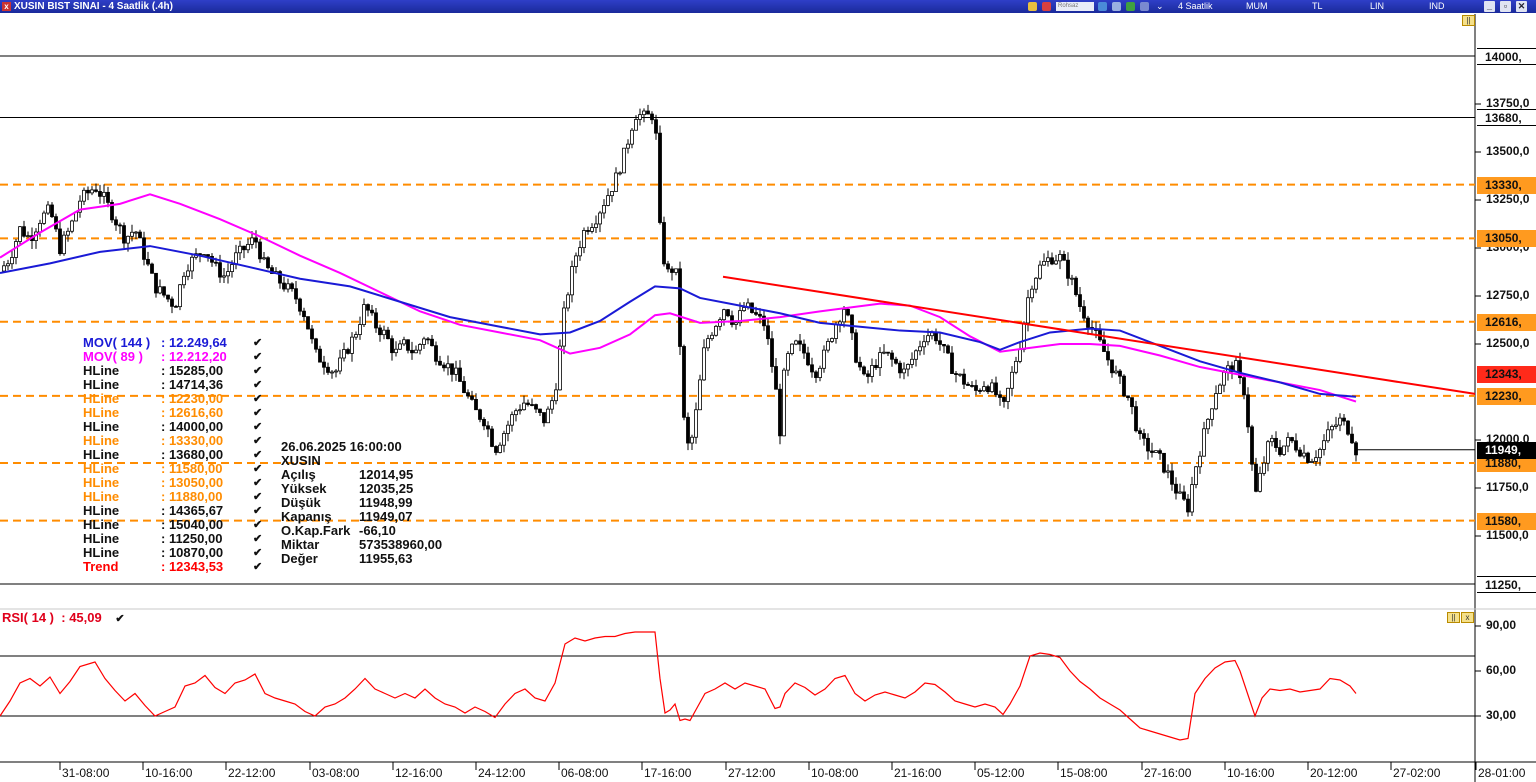 The width and height of the screenshot is (1536, 782). What do you see at coordinates (386, 488) in the screenshot?
I see `info-value: 12035,25` at bounding box center [386, 488].